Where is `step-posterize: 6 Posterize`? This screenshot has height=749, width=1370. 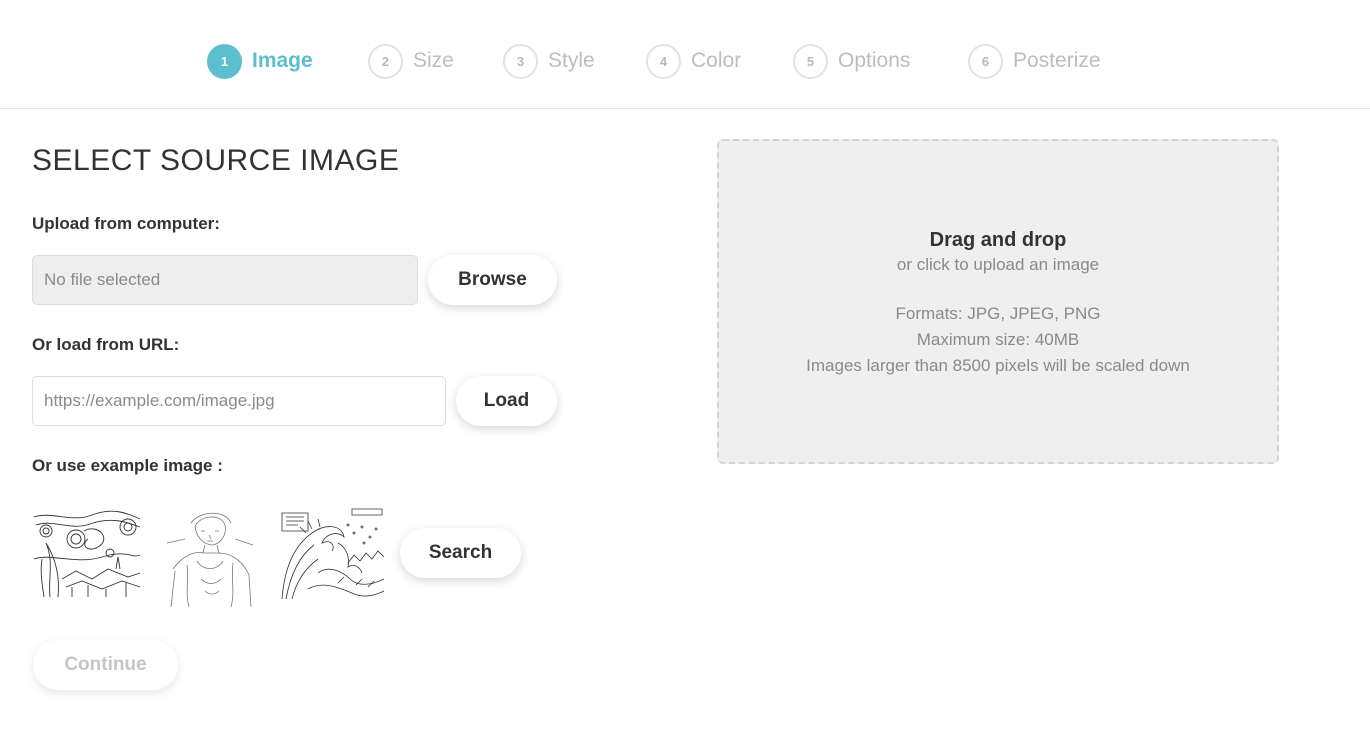 step-posterize: 6 Posterize is located at coordinates (1034, 61).